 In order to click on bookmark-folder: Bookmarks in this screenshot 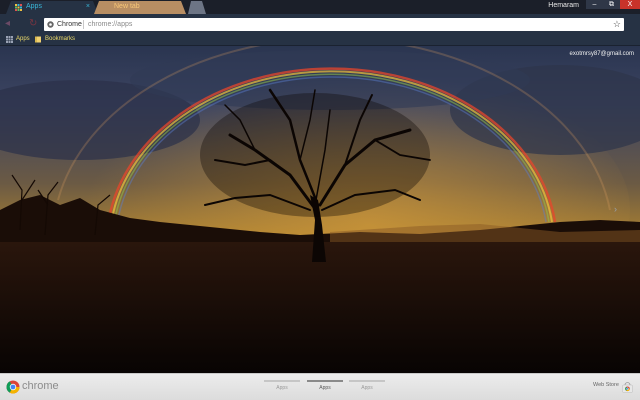, I will do `click(55, 39)`.